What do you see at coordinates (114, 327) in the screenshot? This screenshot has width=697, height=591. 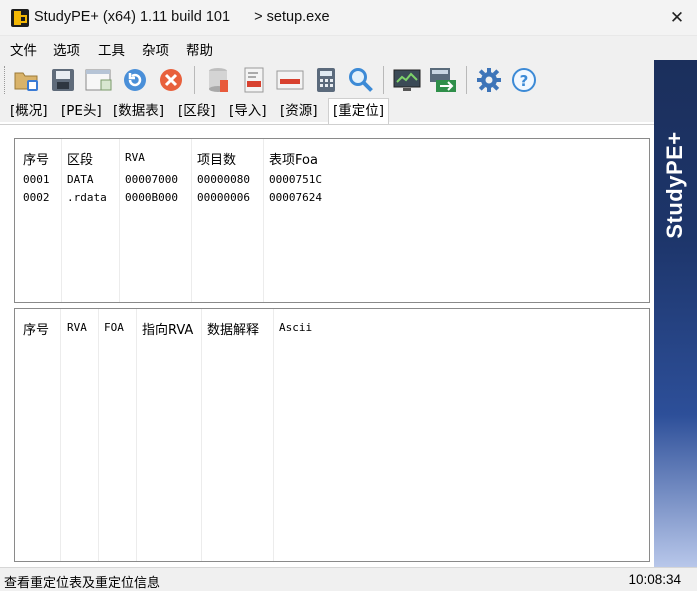 I see `column-header-foa: FOA` at bounding box center [114, 327].